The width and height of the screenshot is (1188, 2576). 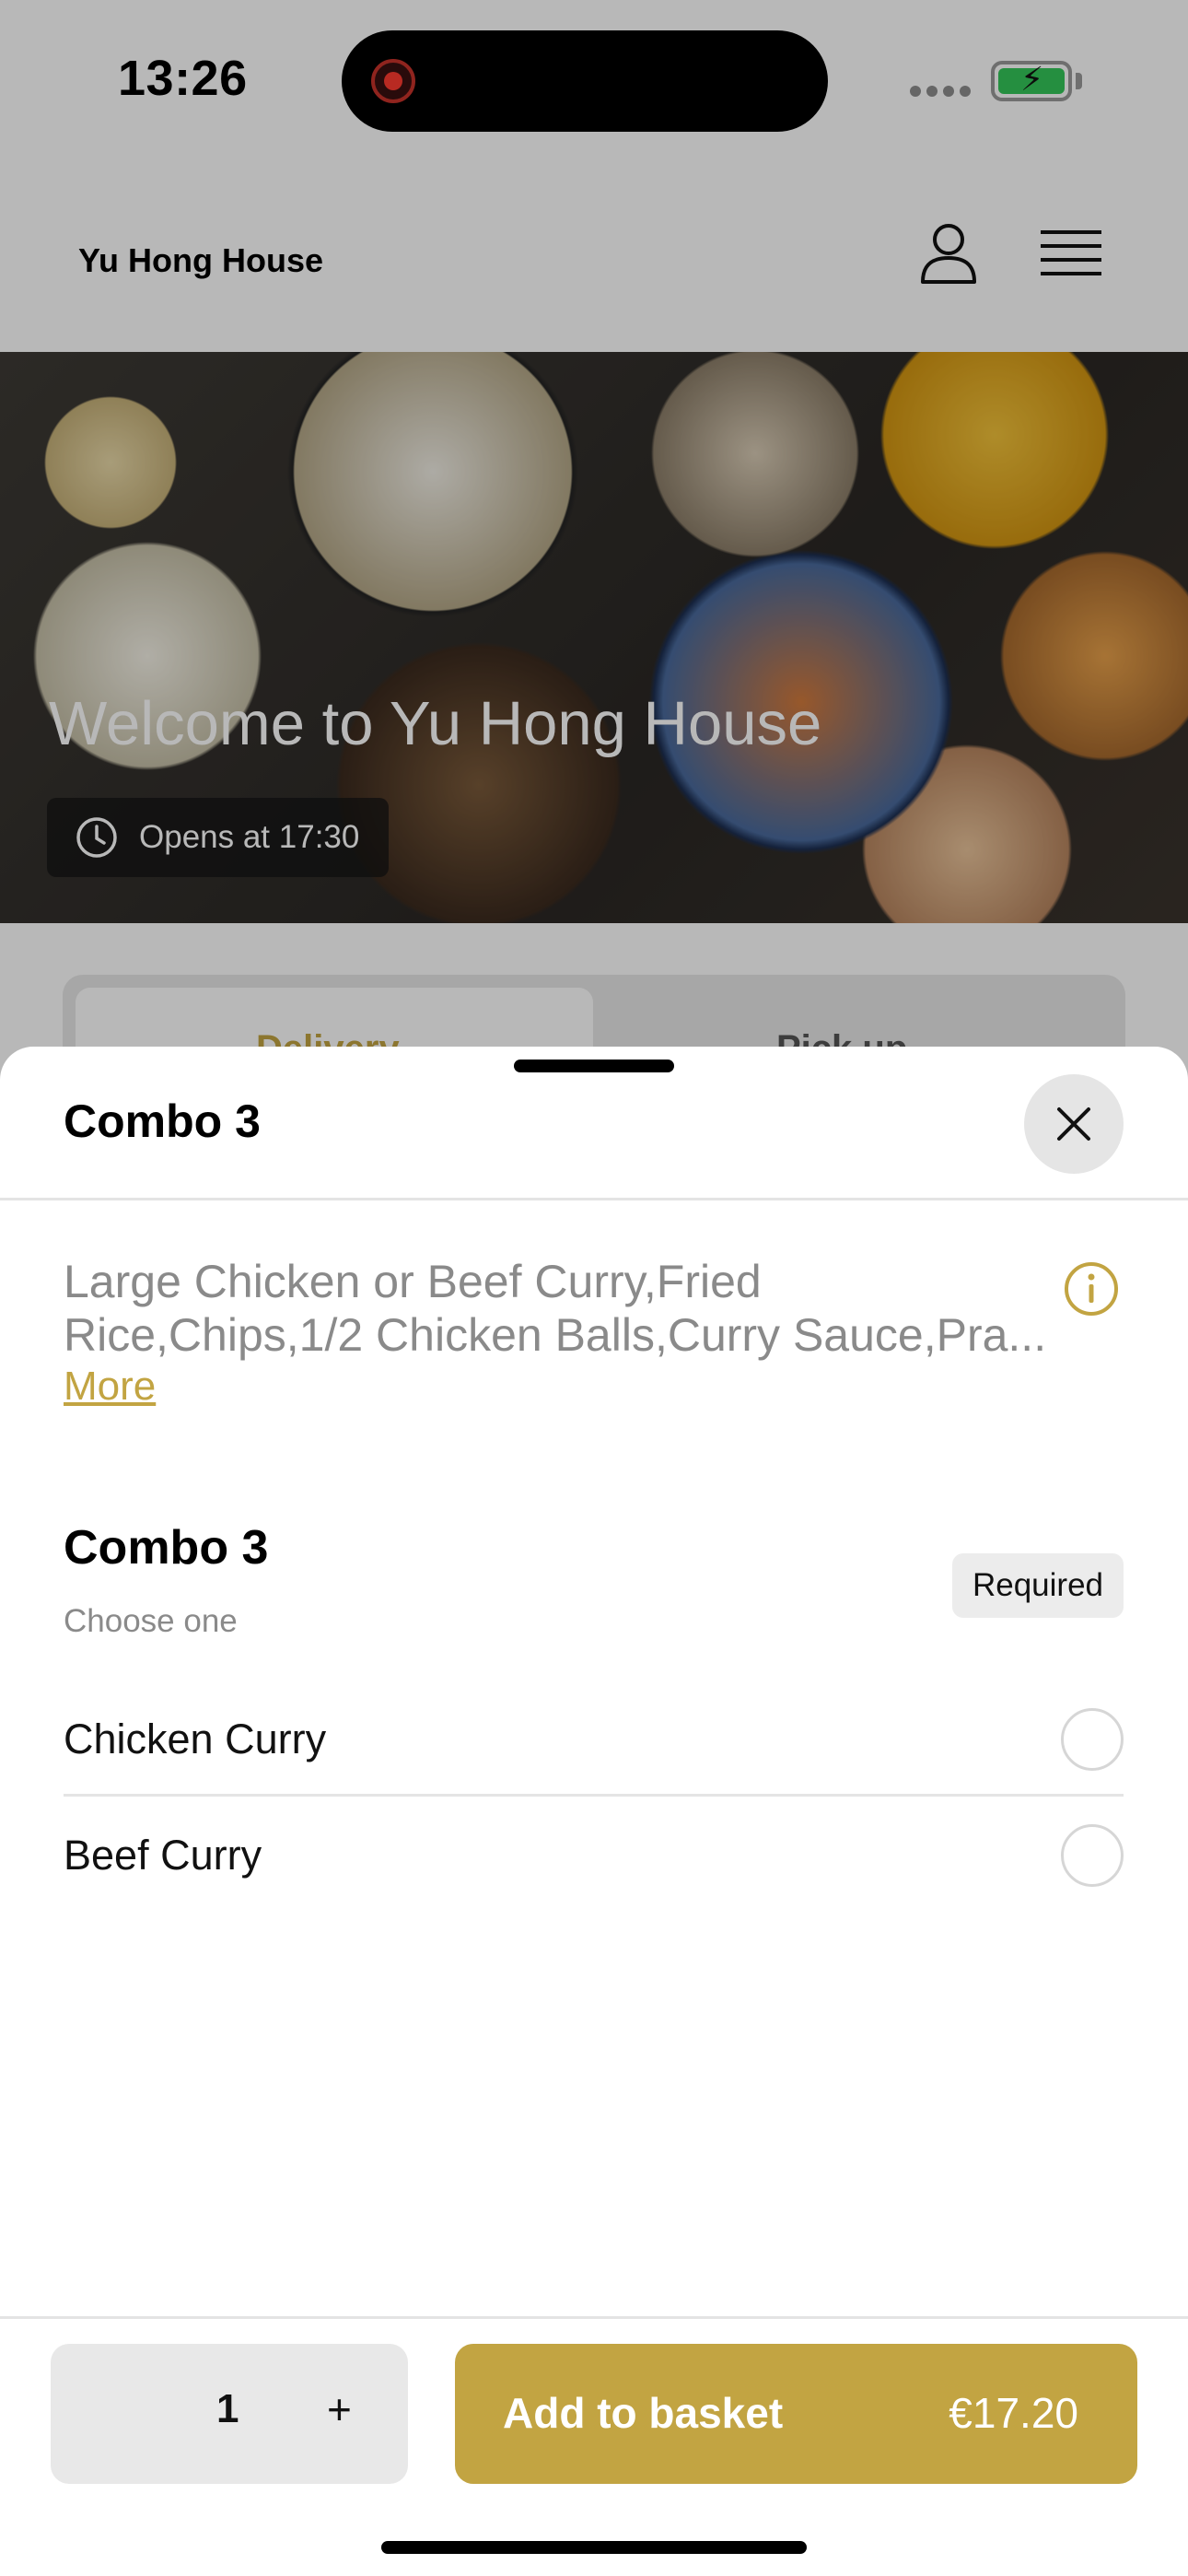 I want to click on quantity-value: 1, so click(x=227, y=2408).